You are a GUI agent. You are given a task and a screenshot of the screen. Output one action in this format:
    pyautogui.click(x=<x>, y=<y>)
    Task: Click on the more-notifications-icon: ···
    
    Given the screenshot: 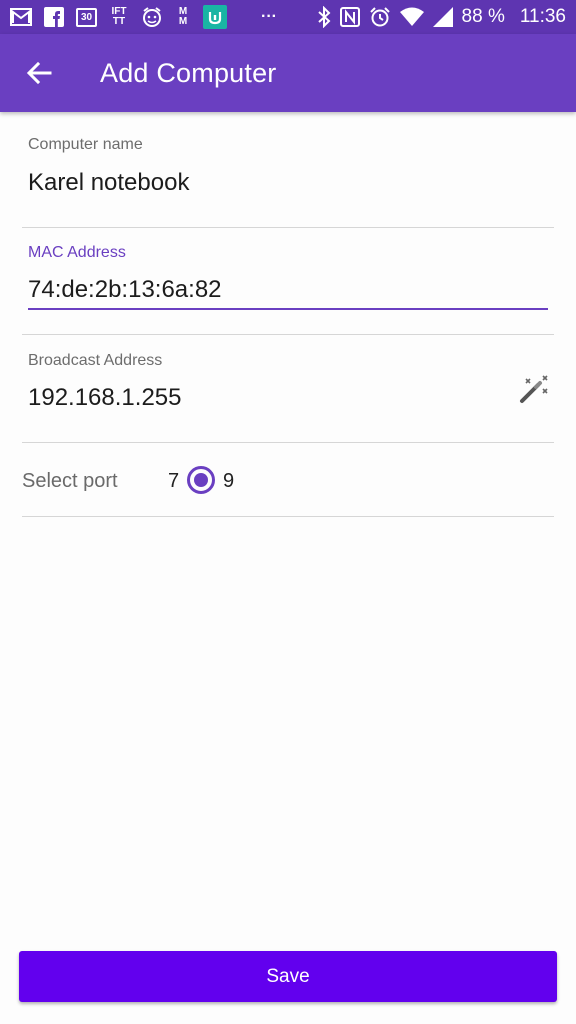 What is the action you would take?
    pyautogui.click(x=269, y=16)
    